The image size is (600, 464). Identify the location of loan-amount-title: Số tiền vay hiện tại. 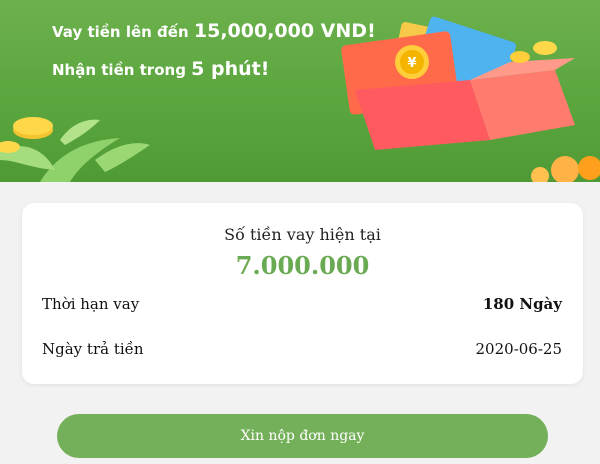
(302, 234).